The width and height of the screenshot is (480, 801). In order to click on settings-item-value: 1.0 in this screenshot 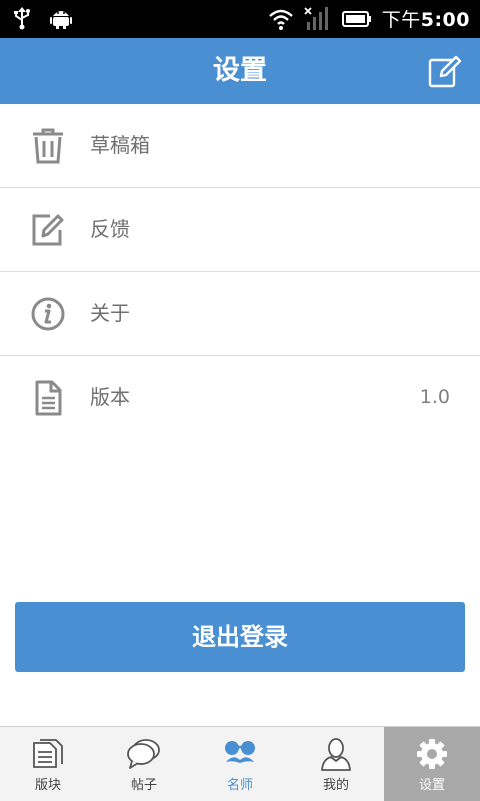, I will do `click(434, 397)`.